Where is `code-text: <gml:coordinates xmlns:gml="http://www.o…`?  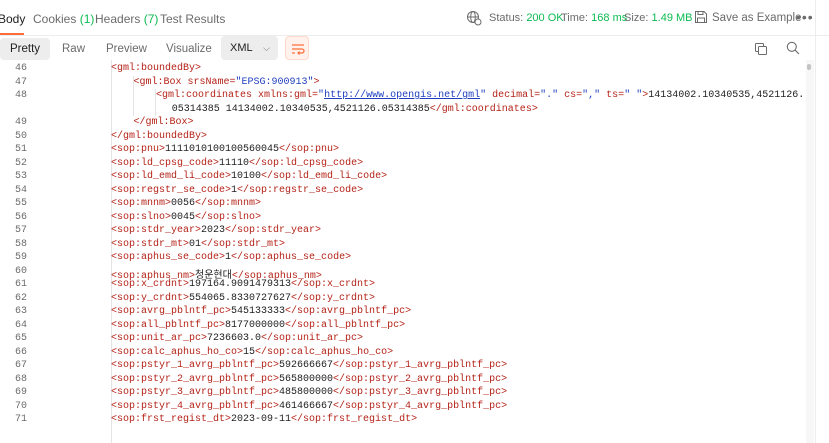
code-text: <gml:coordinates xmlns:gml="http://www.o… is located at coordinates (480, 95).